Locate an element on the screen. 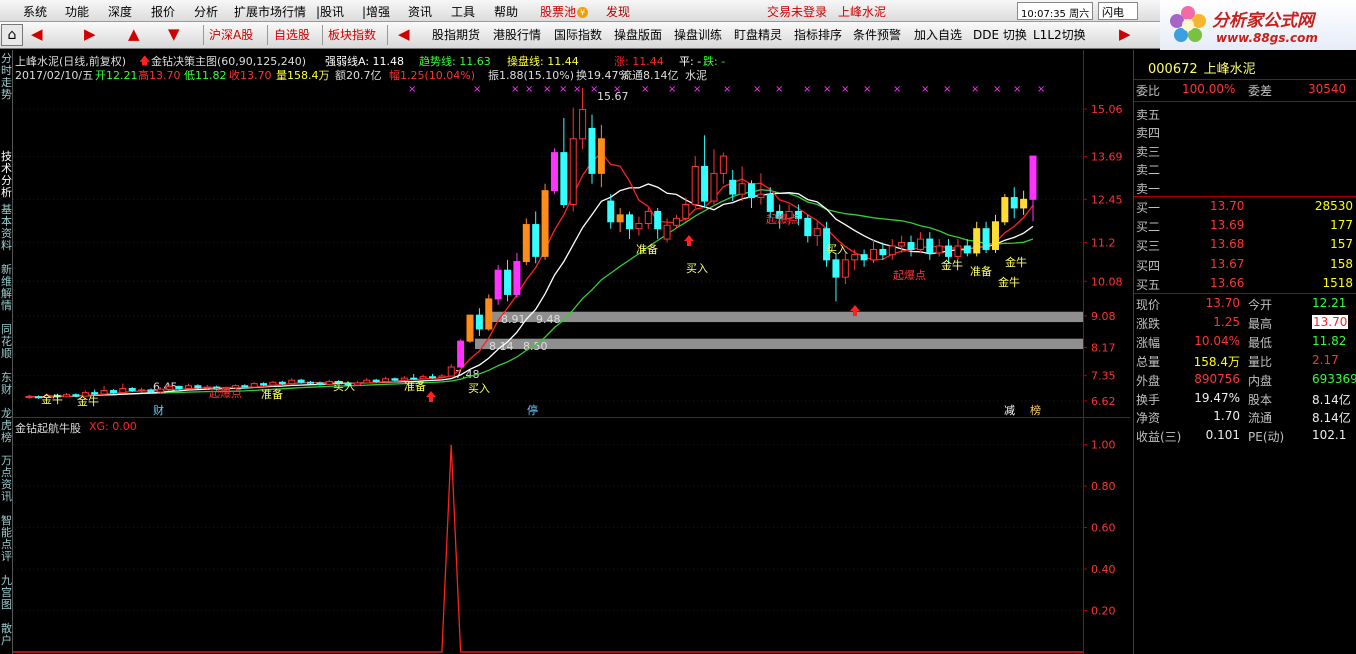 Image resolution: width=1356 pixels, height=654 pixels. left-tab-xinwei: 新维解情 is located at coordinates (6, 288).